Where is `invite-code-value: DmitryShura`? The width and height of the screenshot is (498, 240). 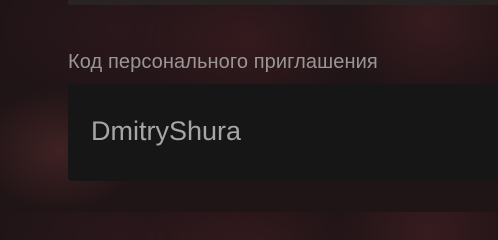 invite-code-value: DmitryShura is located at coordinates (166, 131).